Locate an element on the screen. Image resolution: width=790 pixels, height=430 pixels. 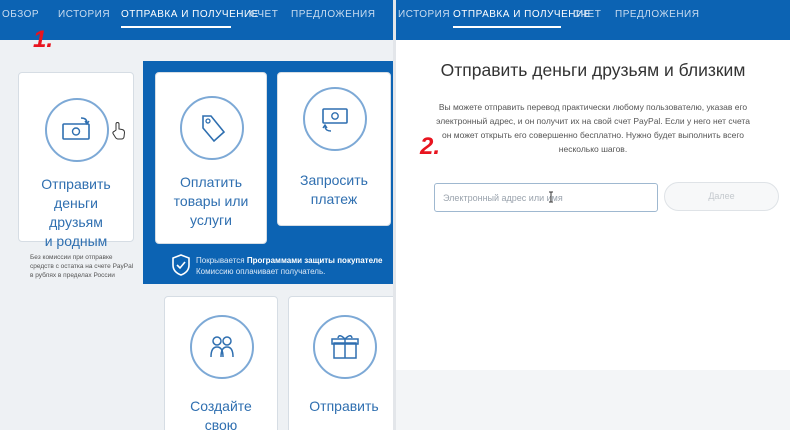
send-money-card: Отправить деньги друзьям и родным is located at coordinates (76, 160).